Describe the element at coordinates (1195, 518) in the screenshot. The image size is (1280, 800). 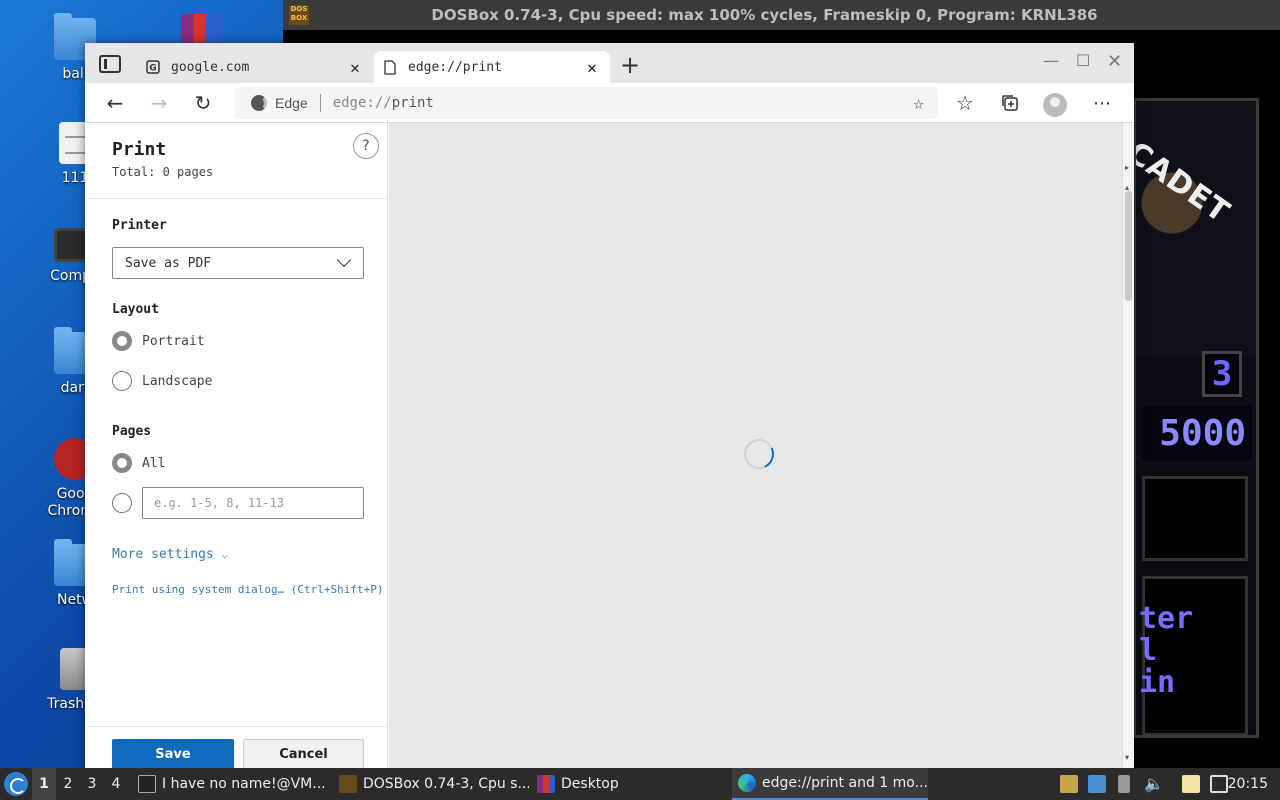
I see `message-box` at that location.